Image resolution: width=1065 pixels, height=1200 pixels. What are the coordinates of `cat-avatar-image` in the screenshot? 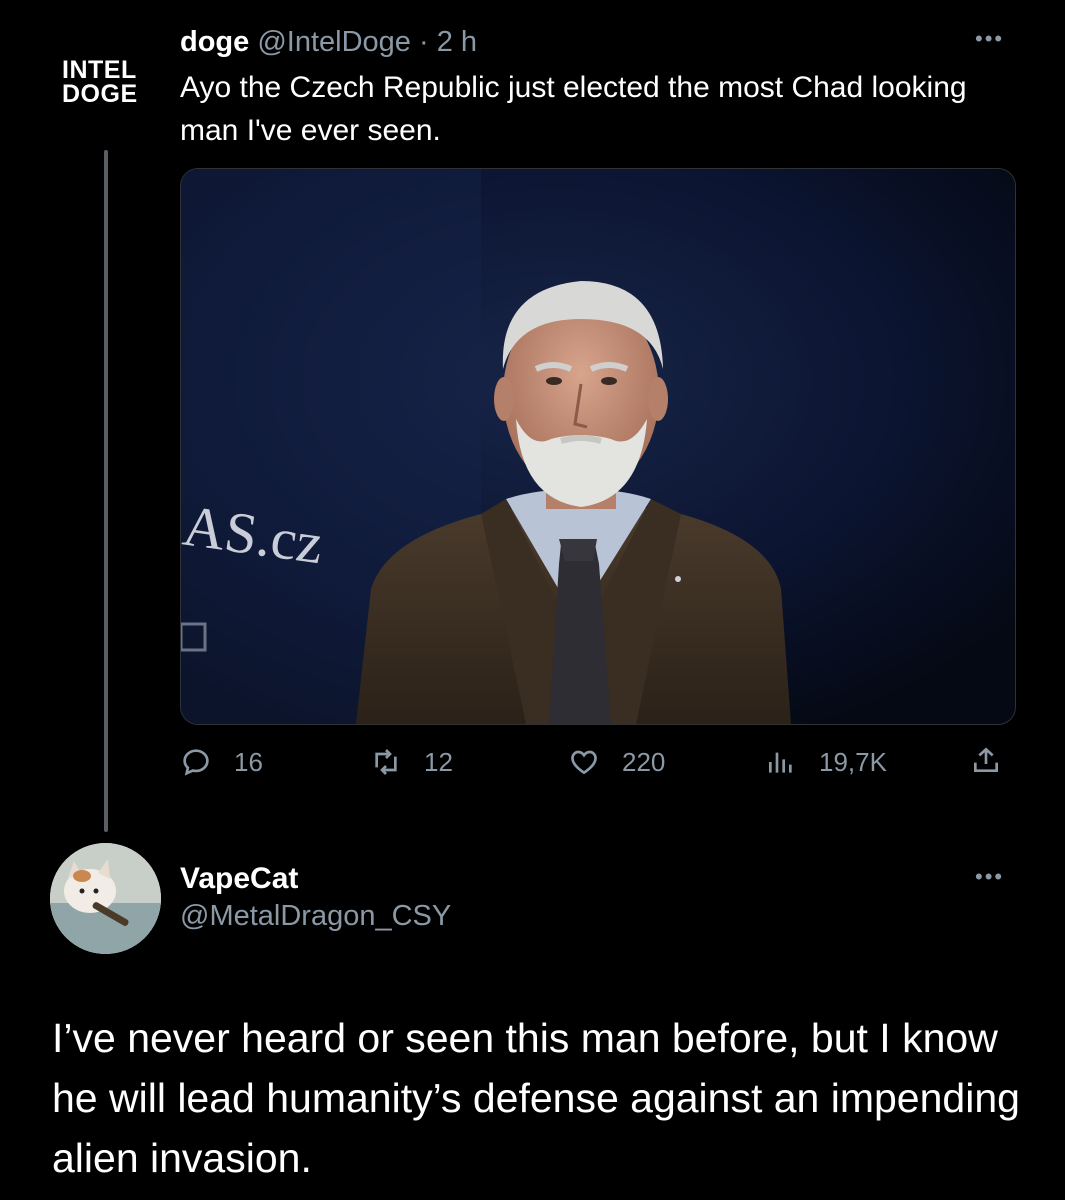 It's located at (105, 898).